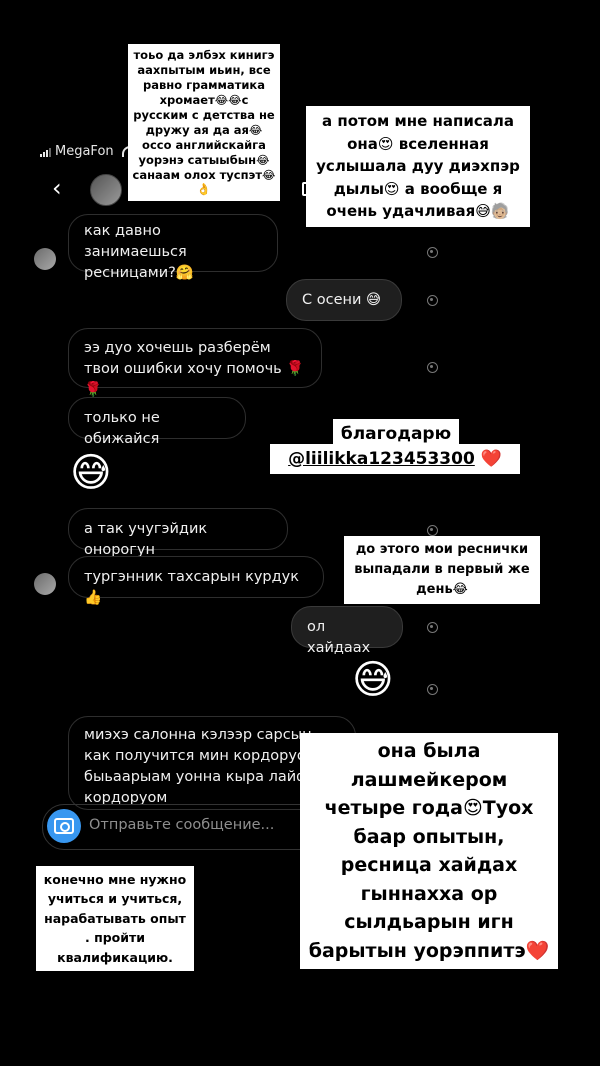 Image resolution: width=600 pixels, height=1066 pixels. I want to click on text-sticker: @liilikka123453300 ❤️, so click(395, 459).